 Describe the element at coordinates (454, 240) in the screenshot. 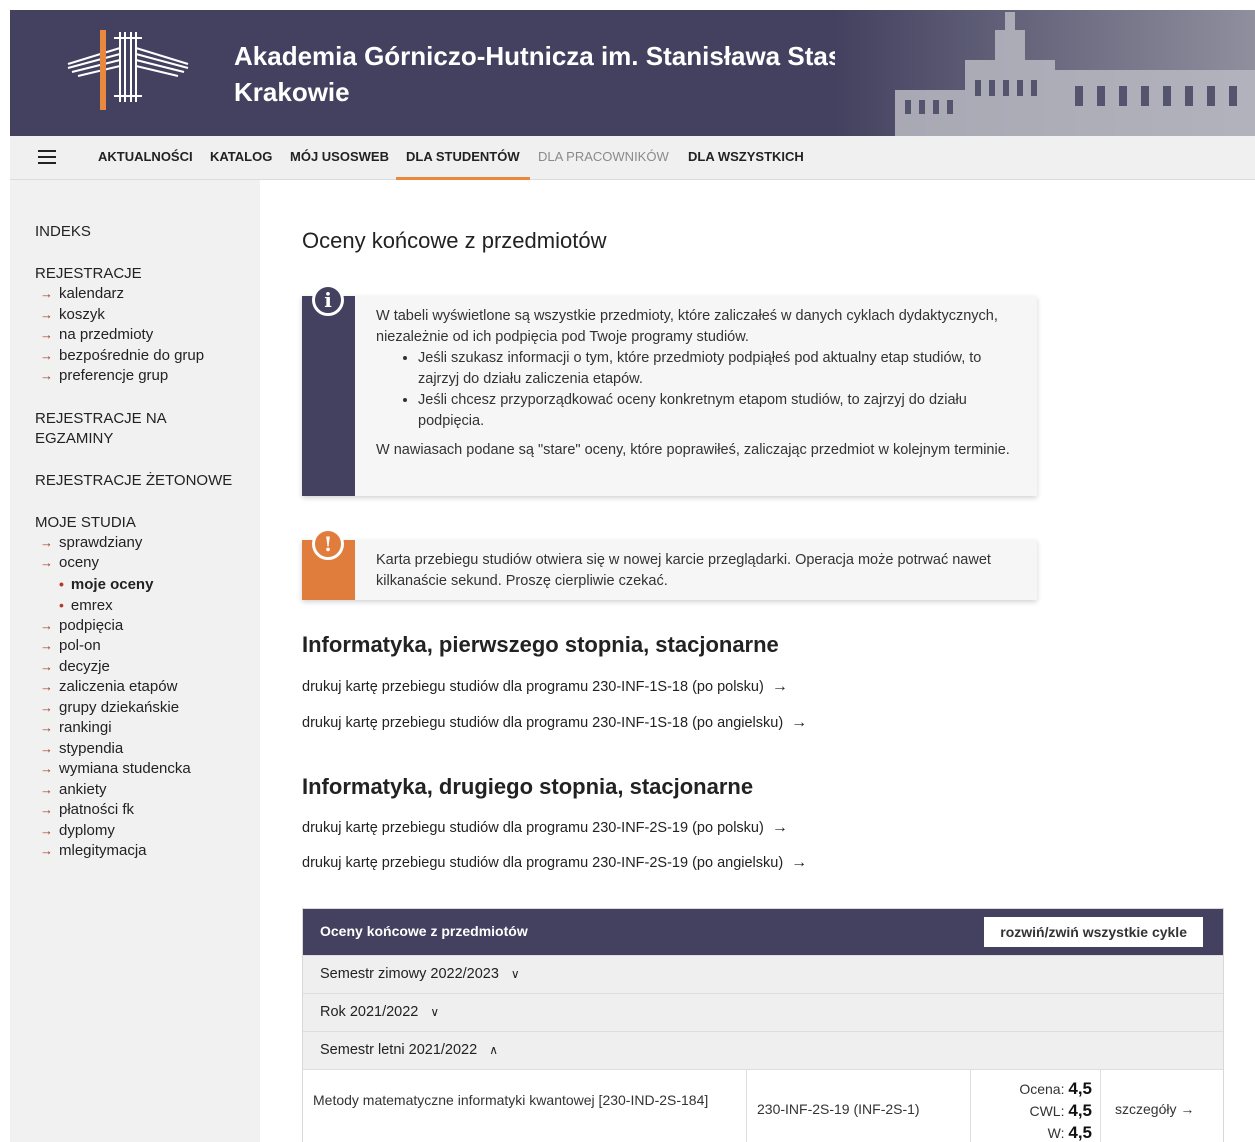

I see `page-title: Oceny końcowe z przedmiotów` at that location.